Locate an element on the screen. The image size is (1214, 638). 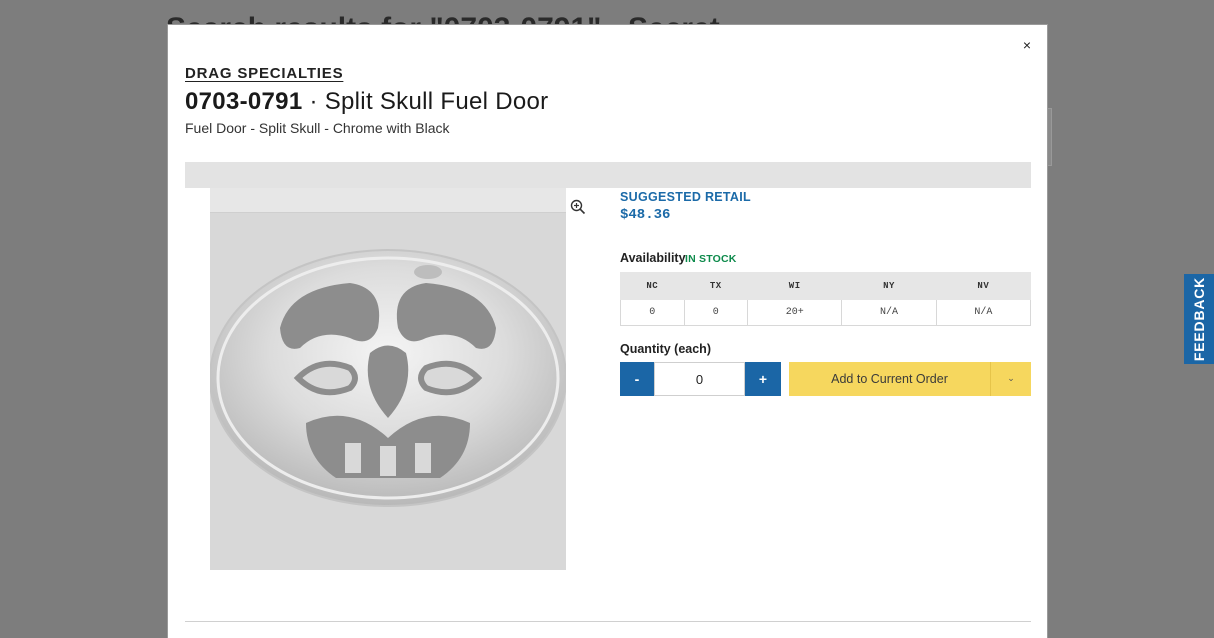
part-number: 0703-0791 is located at coordinates (244, 101).